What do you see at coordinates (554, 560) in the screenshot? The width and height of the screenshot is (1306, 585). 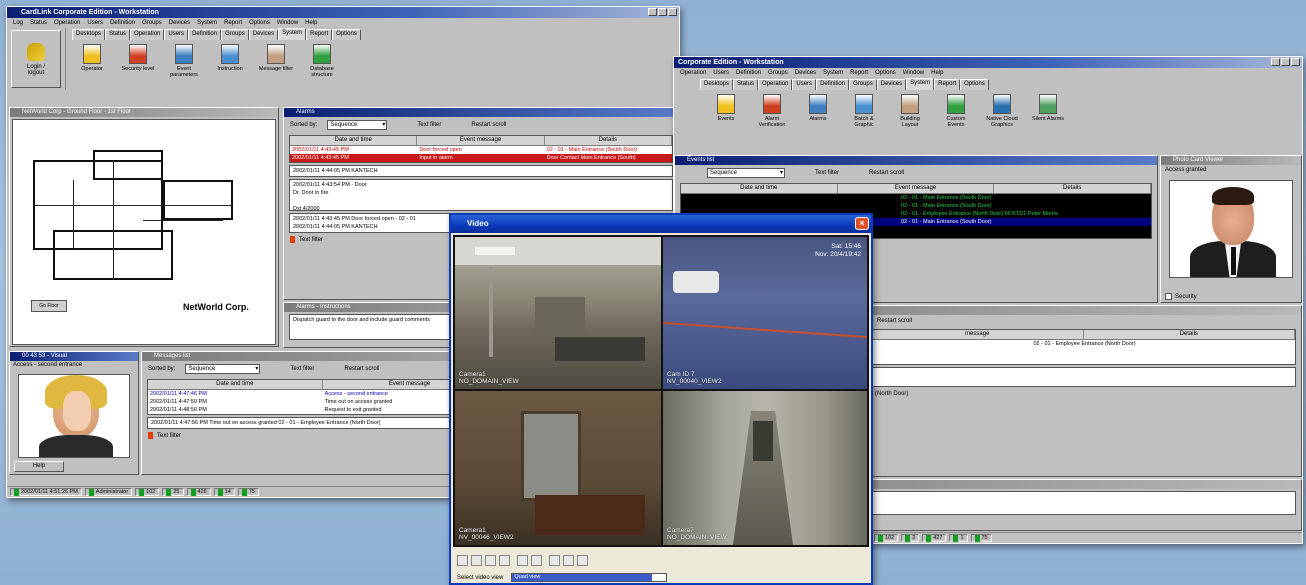 I see `properties-icon` at bounding box center [554, 560].